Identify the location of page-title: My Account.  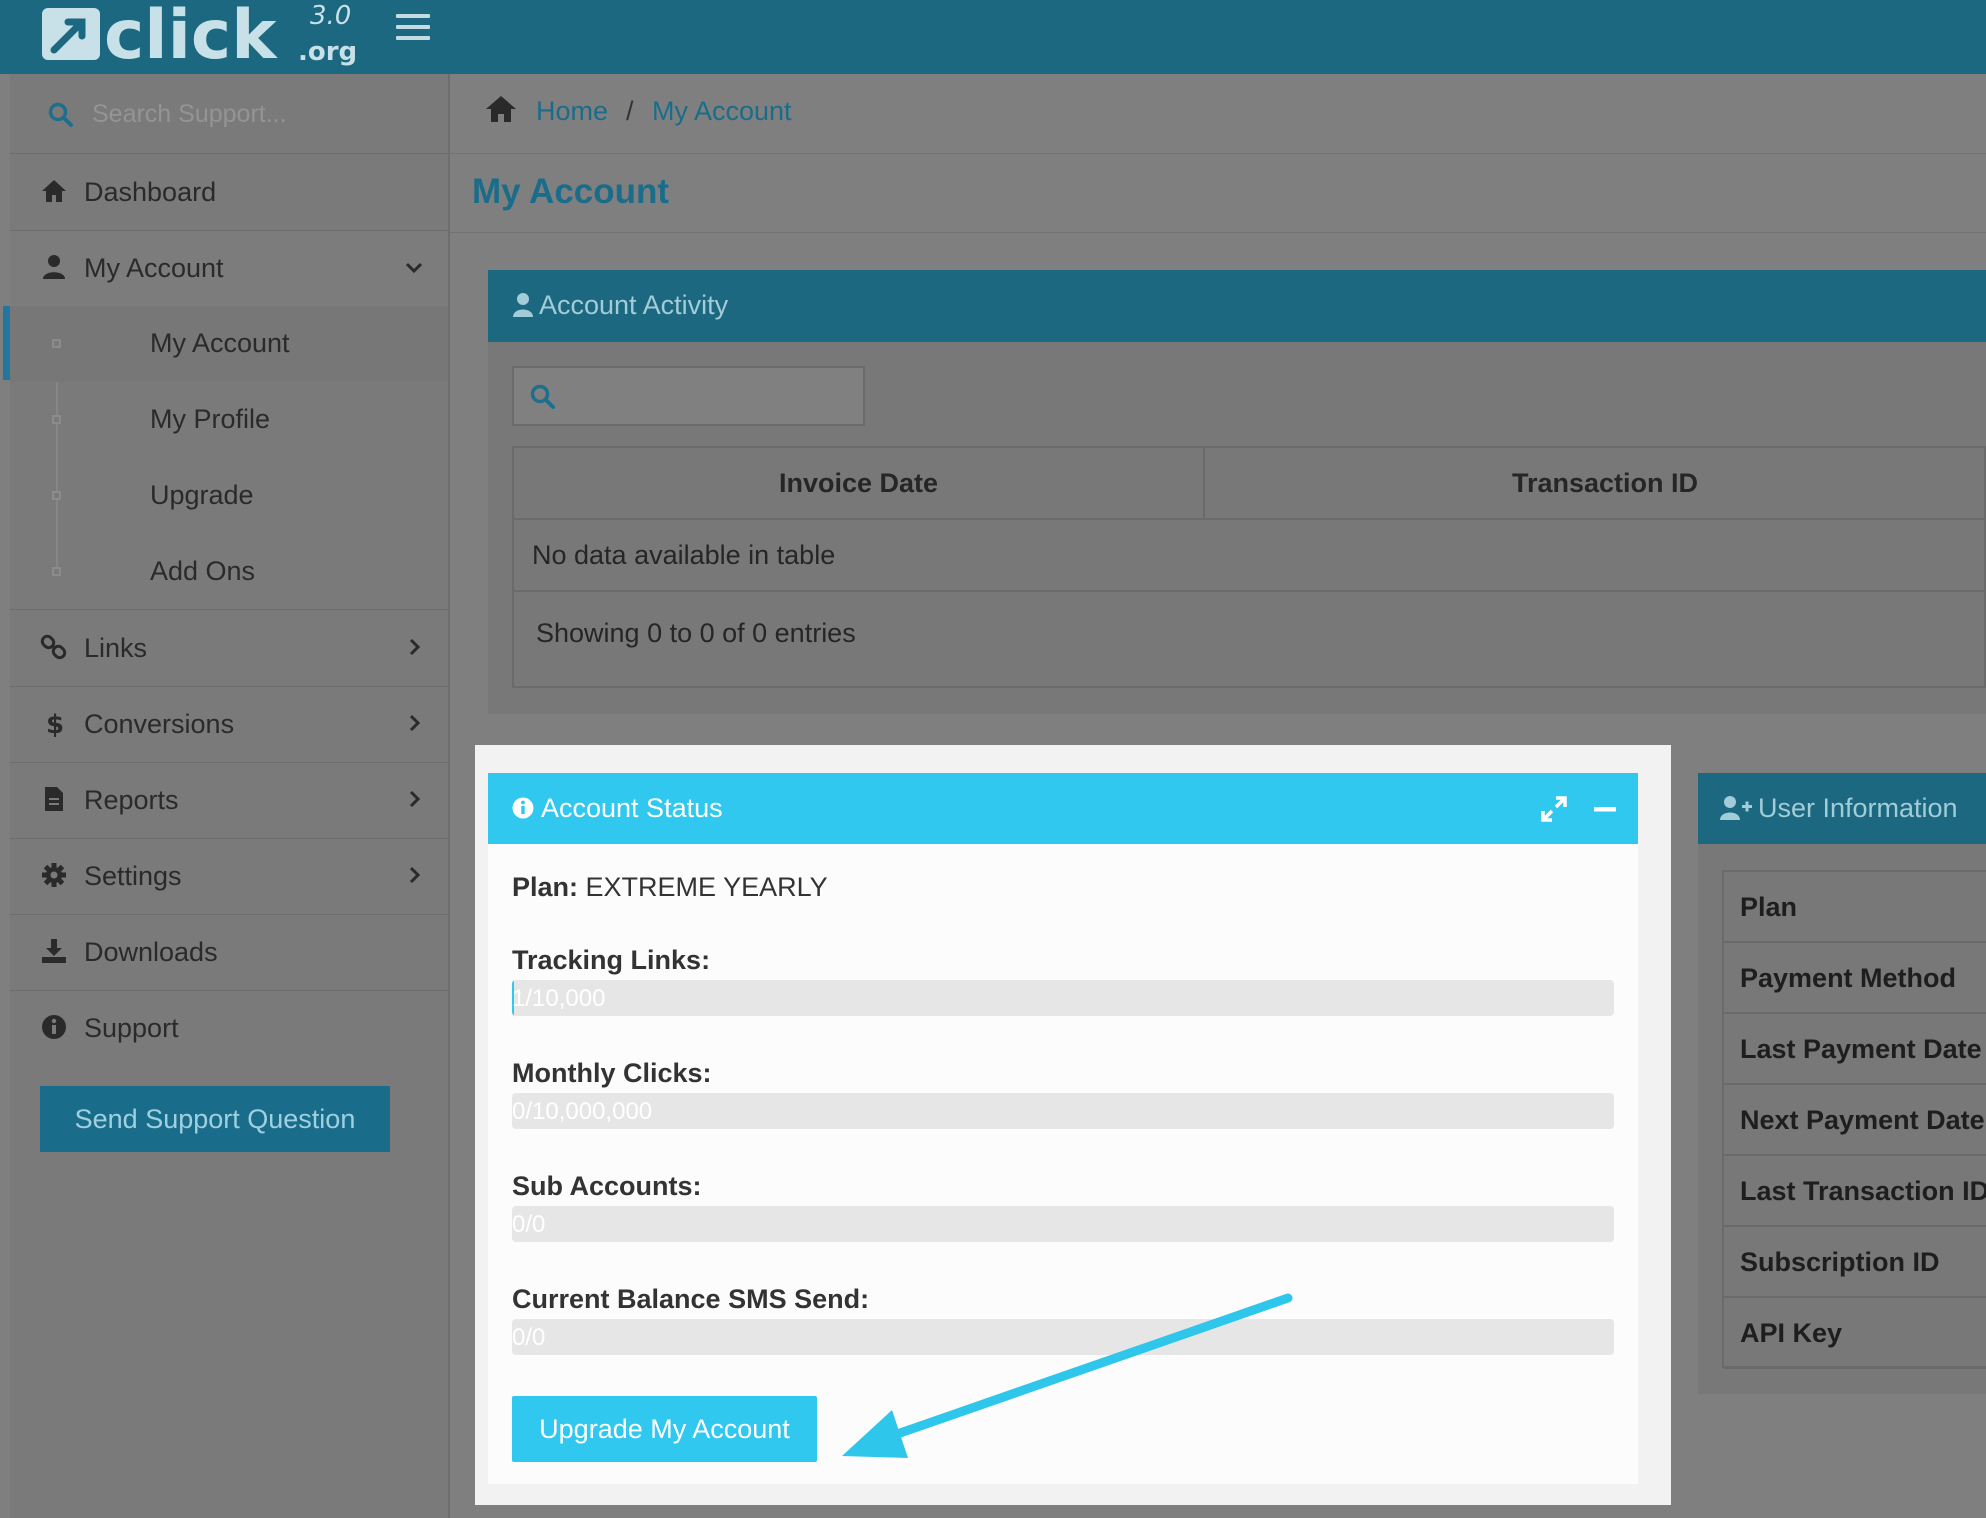
(571, 191).